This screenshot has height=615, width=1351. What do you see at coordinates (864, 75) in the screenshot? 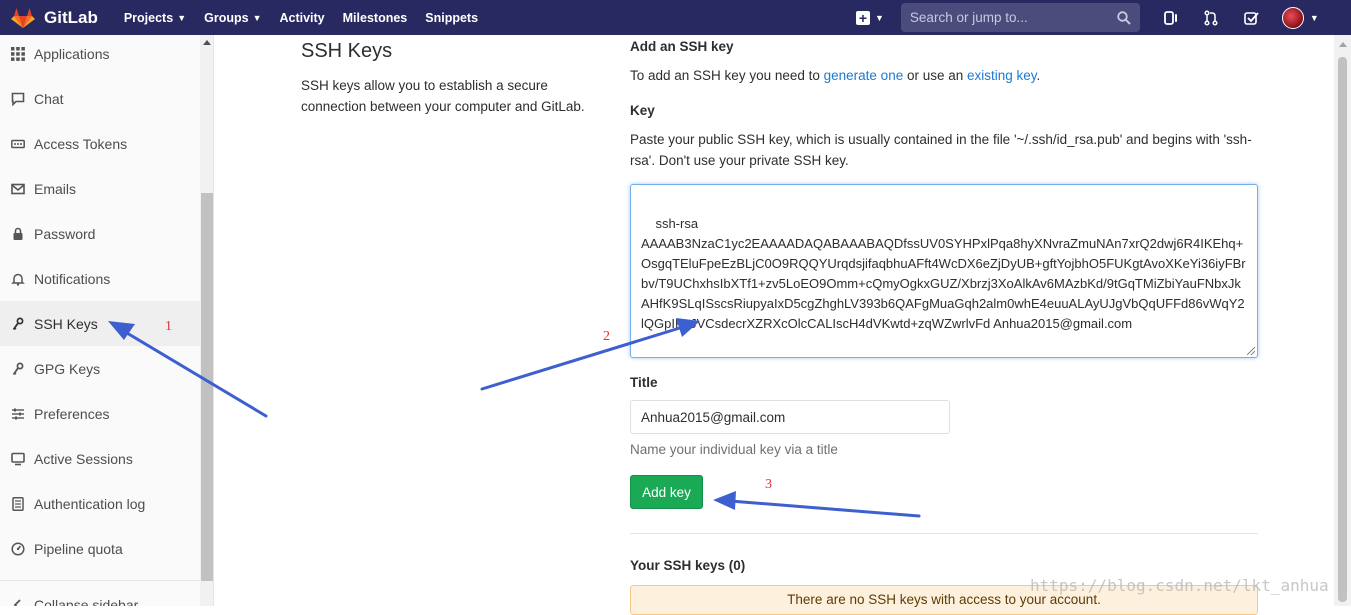
I see `generate-one-link: generate one` at bounding box center [864, 75].